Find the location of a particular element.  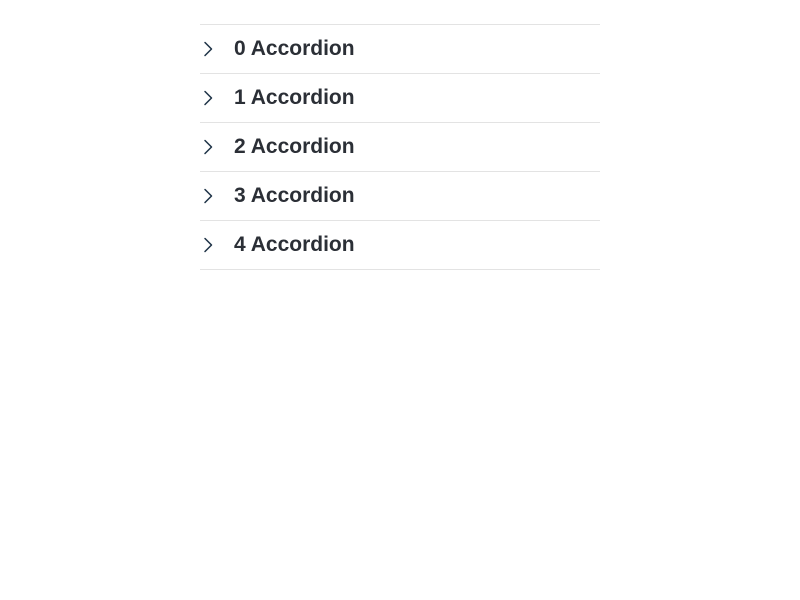

accordion-item-label: 0 Accordion is located at coordinates (294, 49).